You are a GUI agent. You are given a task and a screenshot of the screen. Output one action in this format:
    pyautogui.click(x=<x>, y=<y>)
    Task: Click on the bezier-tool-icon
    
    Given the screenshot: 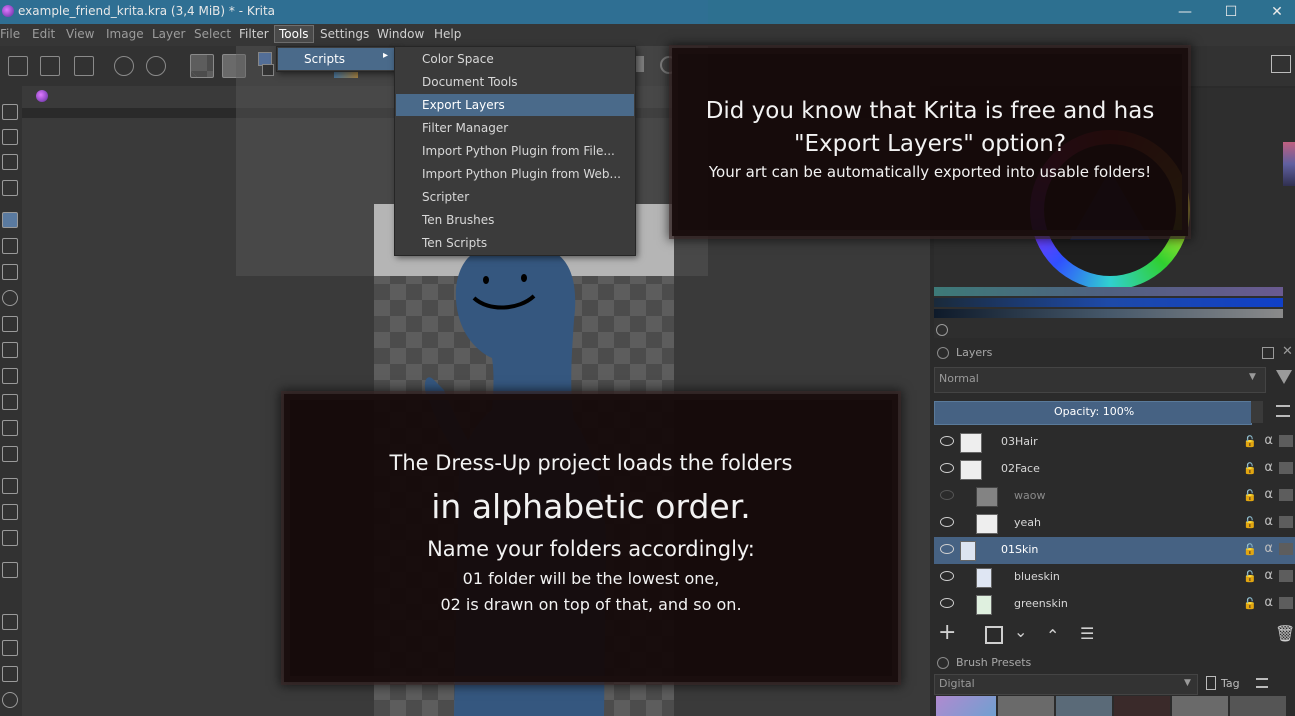 What is the action you would take?
    pyautogui.click(x=10, y=376)
    